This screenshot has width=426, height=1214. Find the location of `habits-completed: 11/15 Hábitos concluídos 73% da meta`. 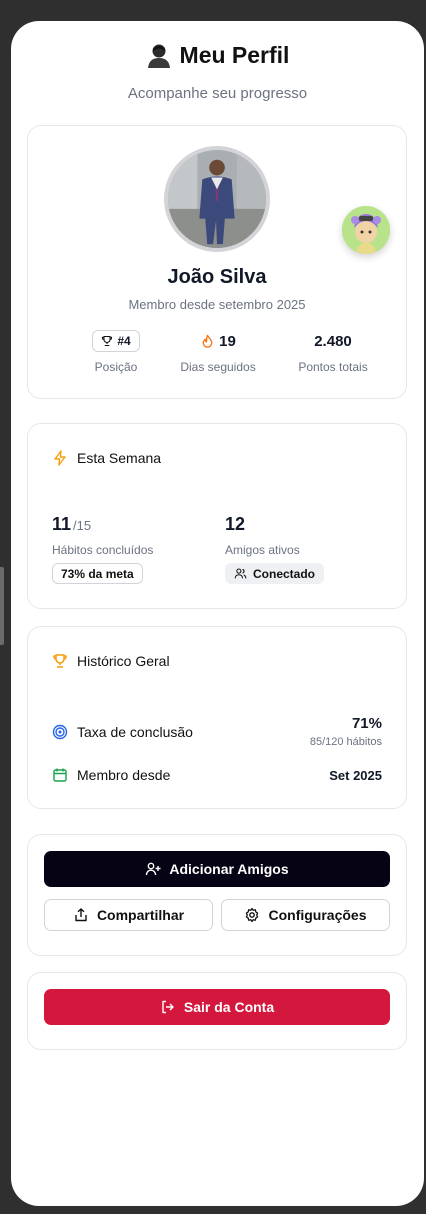

habits-completed: 11/15 Hábitos concluídos 73% da meta is located at coordinates (102, 549).